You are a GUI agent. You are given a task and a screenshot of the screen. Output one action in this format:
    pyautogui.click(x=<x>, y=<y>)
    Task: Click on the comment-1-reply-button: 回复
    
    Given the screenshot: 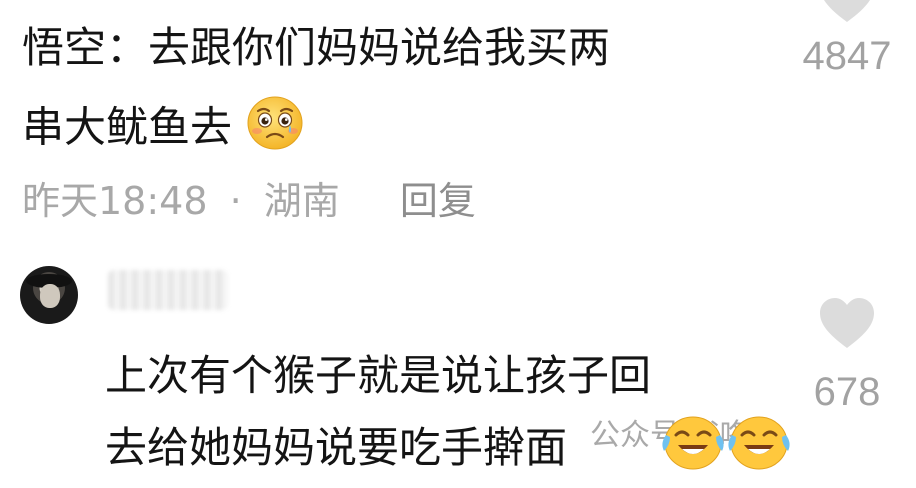 What is the action you would take?
    pyautogui.click(x=438, y=201)
    